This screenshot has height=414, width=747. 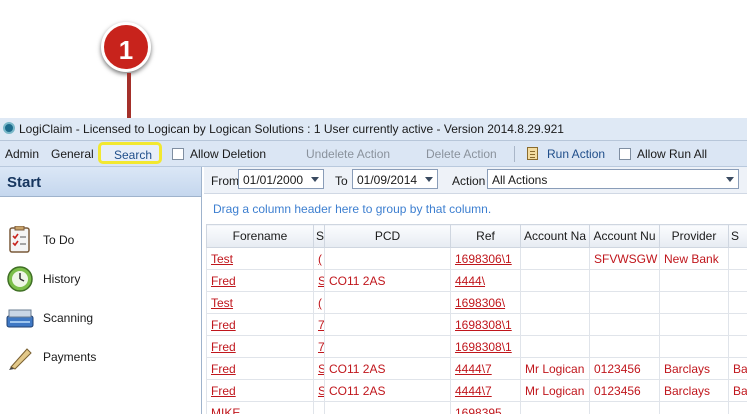 What do you see at coordinates (485, 302) in the screenshot?
I see `ref-cell: 1698306\` at bounding box center [485, 302].